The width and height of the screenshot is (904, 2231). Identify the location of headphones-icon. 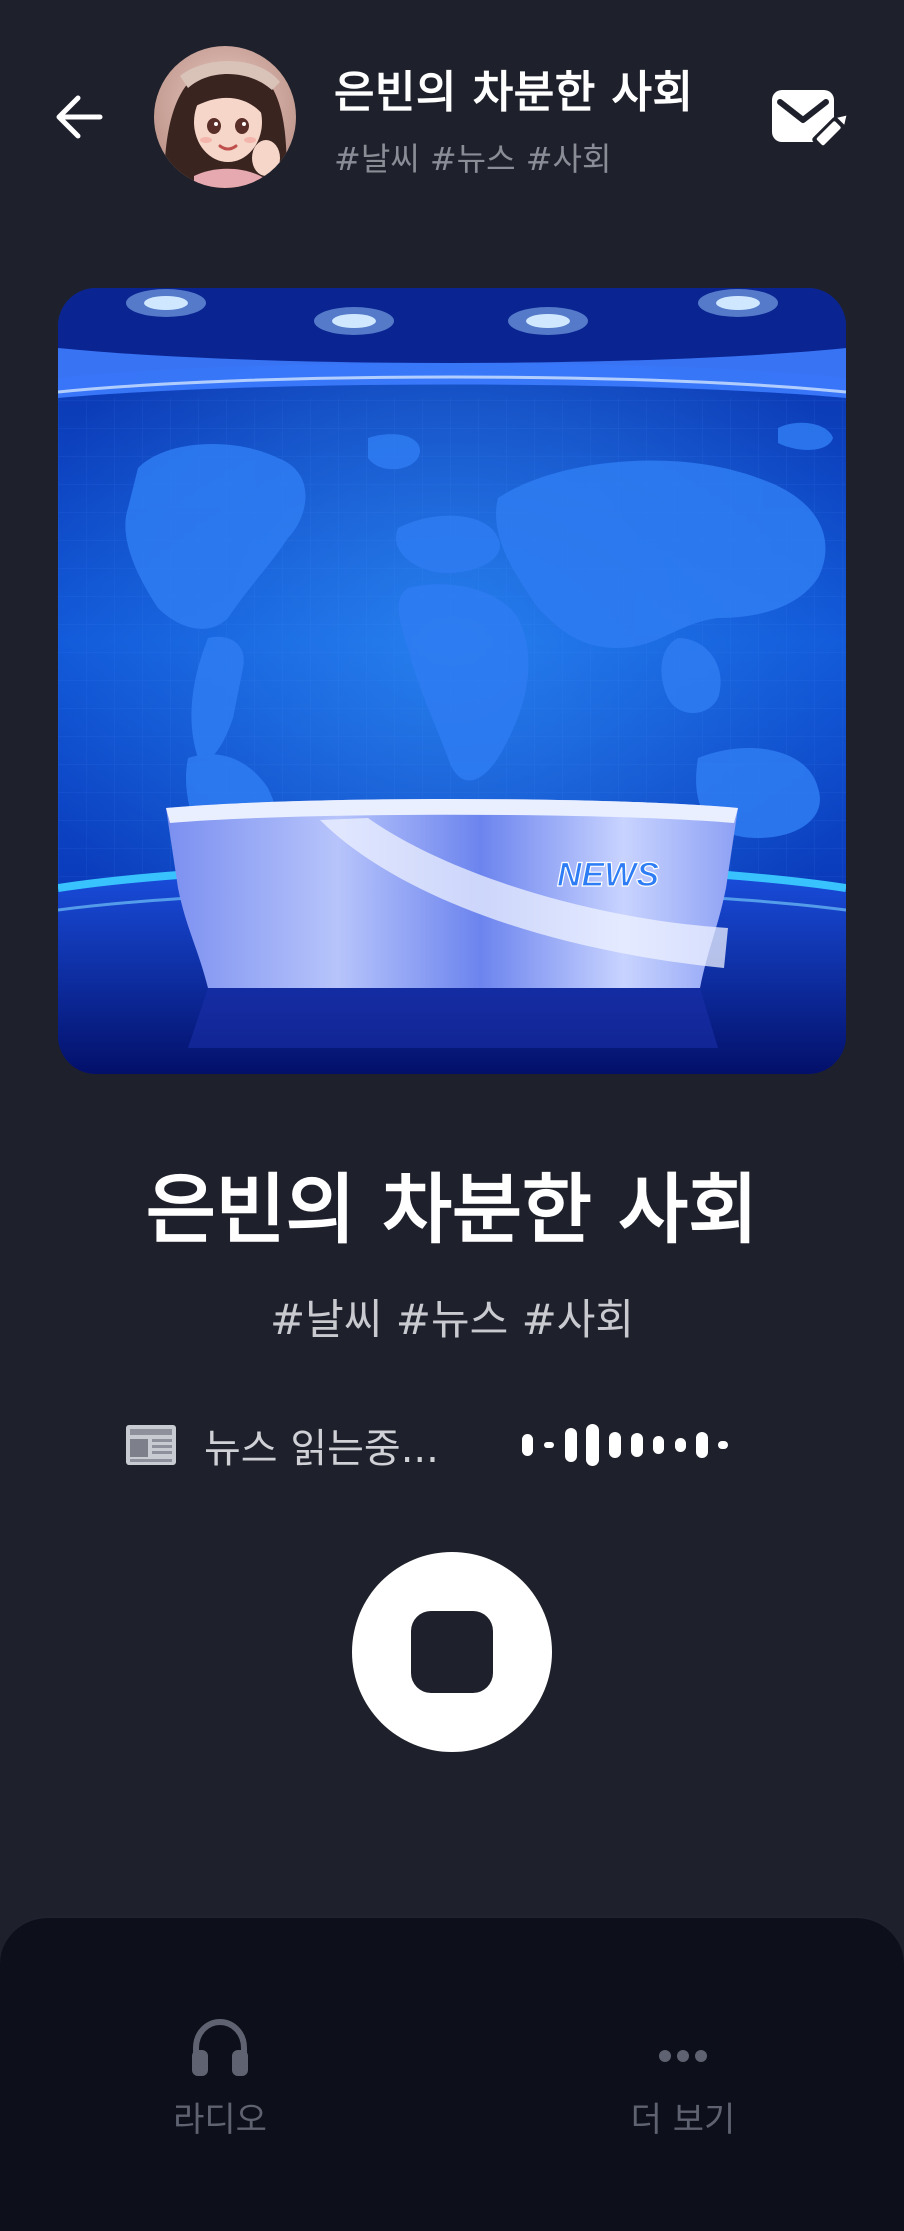
(220, 2047).